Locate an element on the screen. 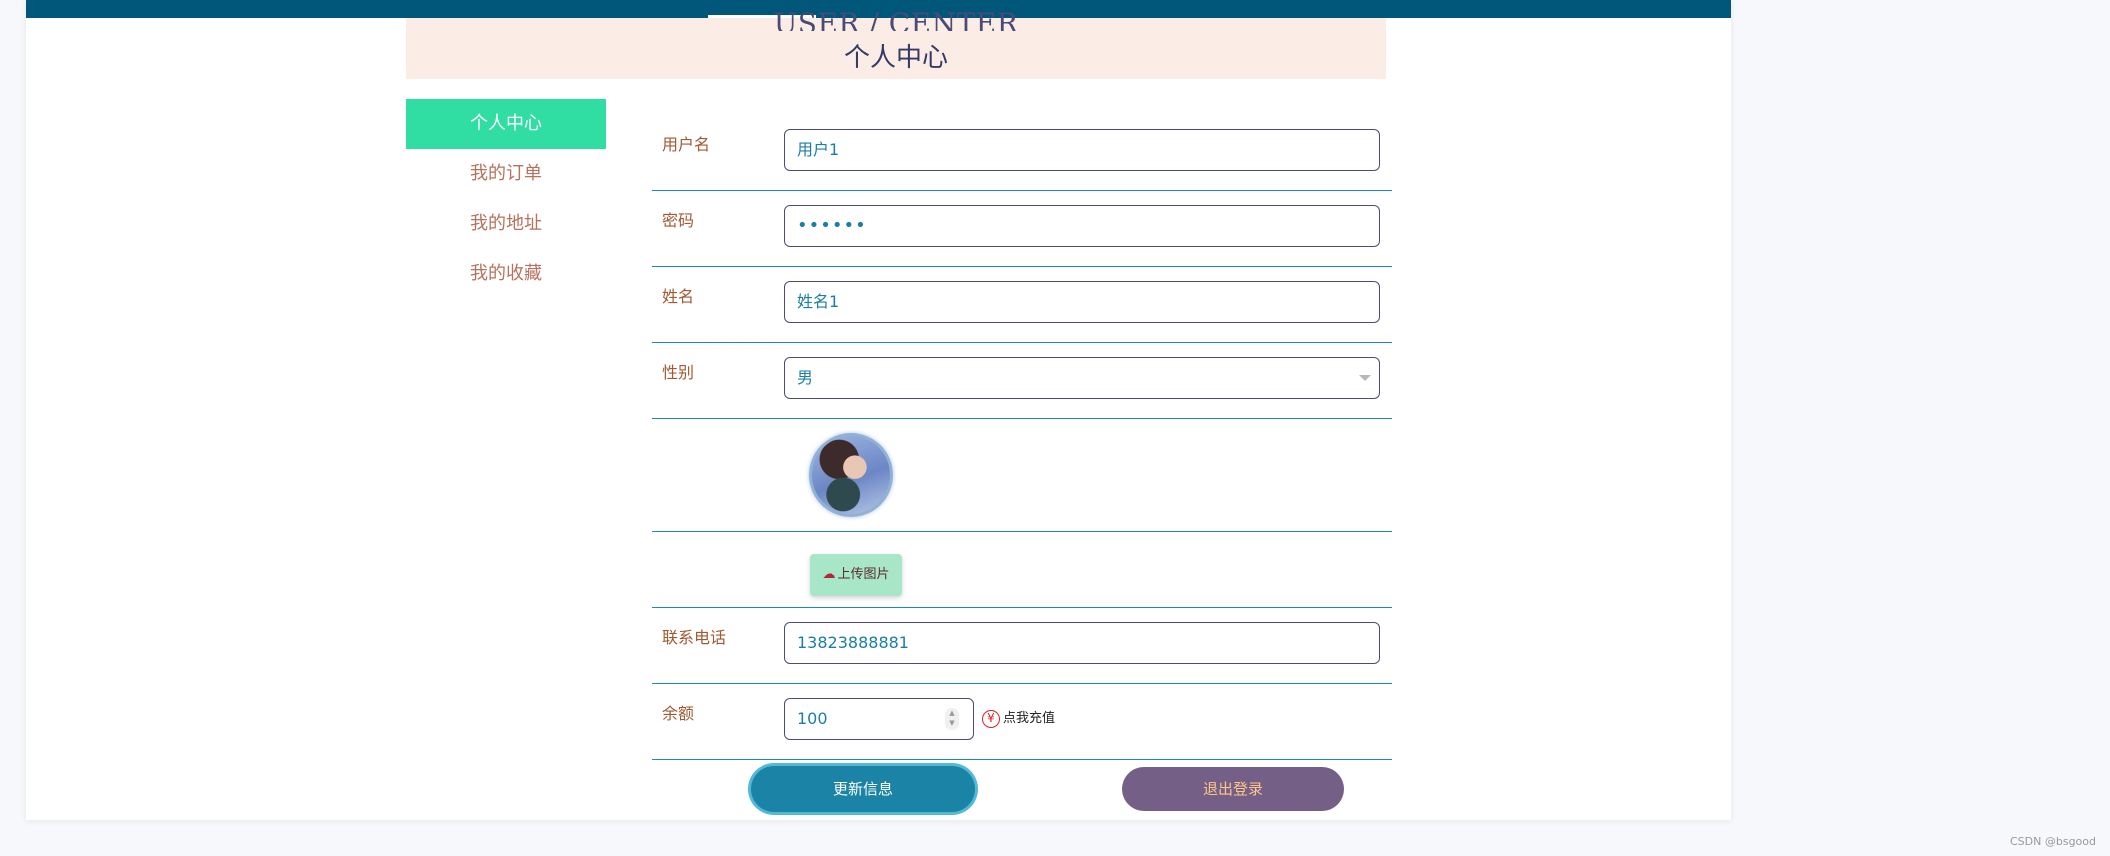 Image resolution: width=2110 pixels, height=856 pixels. form-row-name: 姓名 姓名1 is located at coordinates (1022, 305).